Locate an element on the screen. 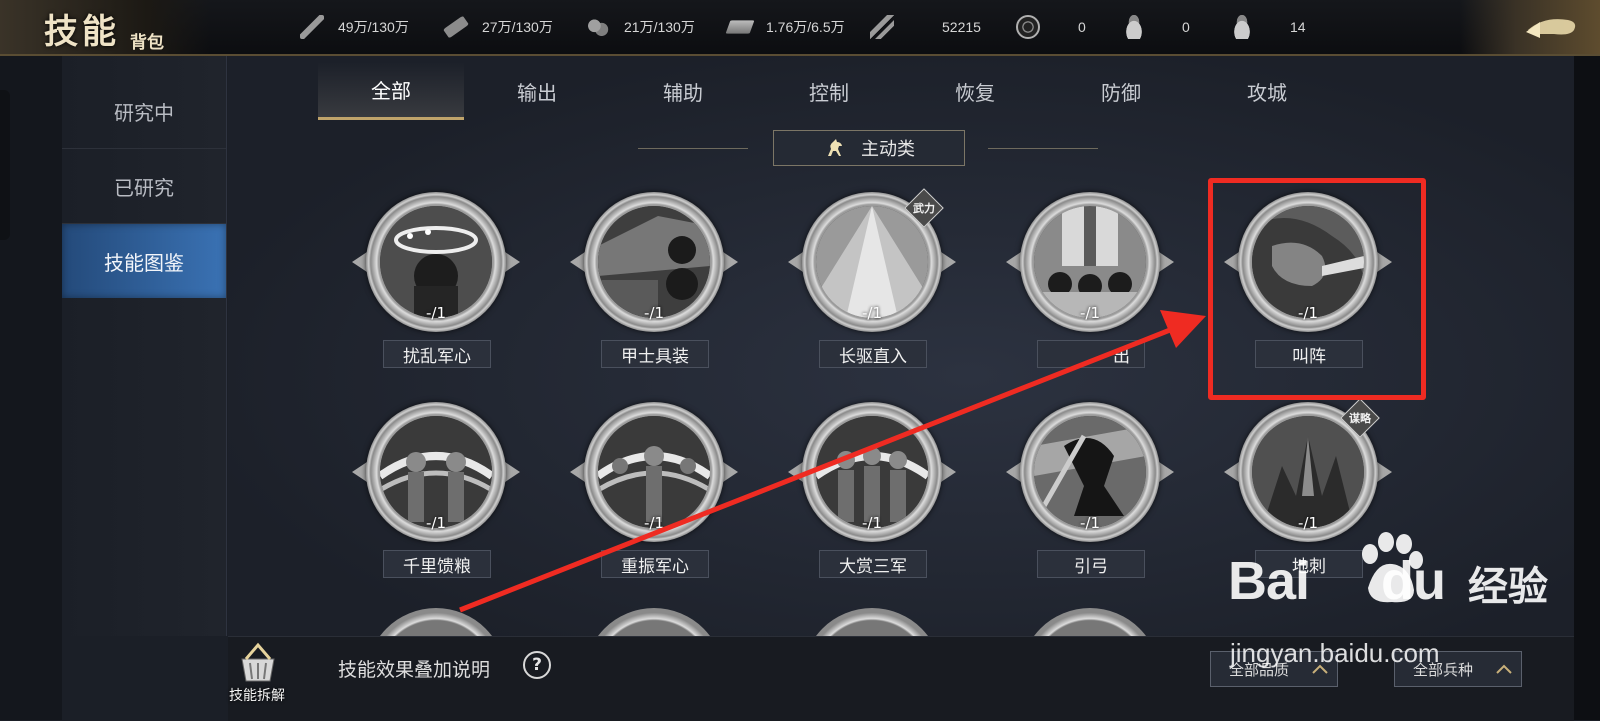  order-icon is located at coordinates (882, 27).